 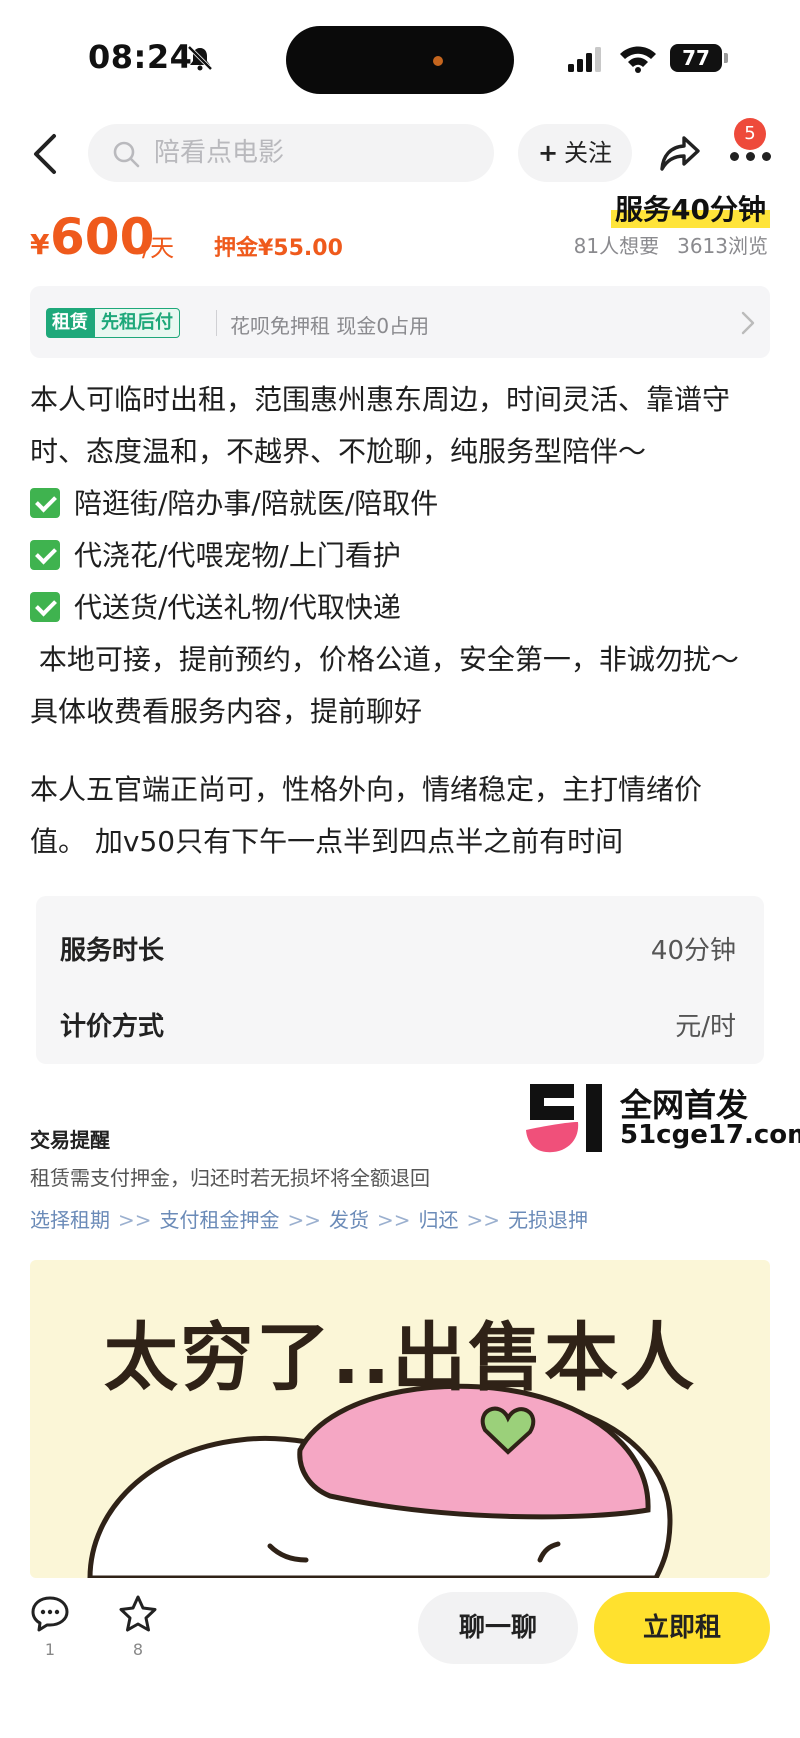 I want to click on description-line: 具体收费看服务内容，提前聊好, so click(x=226, y=711).